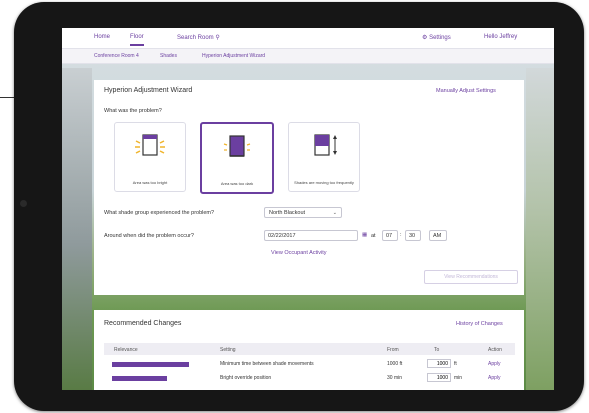 This screenshot has width=589, height=413. What do you see at coordinates (471, 277) in the screenshot?
I see `view-recommendations-button: View Recommendations` at bounding box center [471, 277].